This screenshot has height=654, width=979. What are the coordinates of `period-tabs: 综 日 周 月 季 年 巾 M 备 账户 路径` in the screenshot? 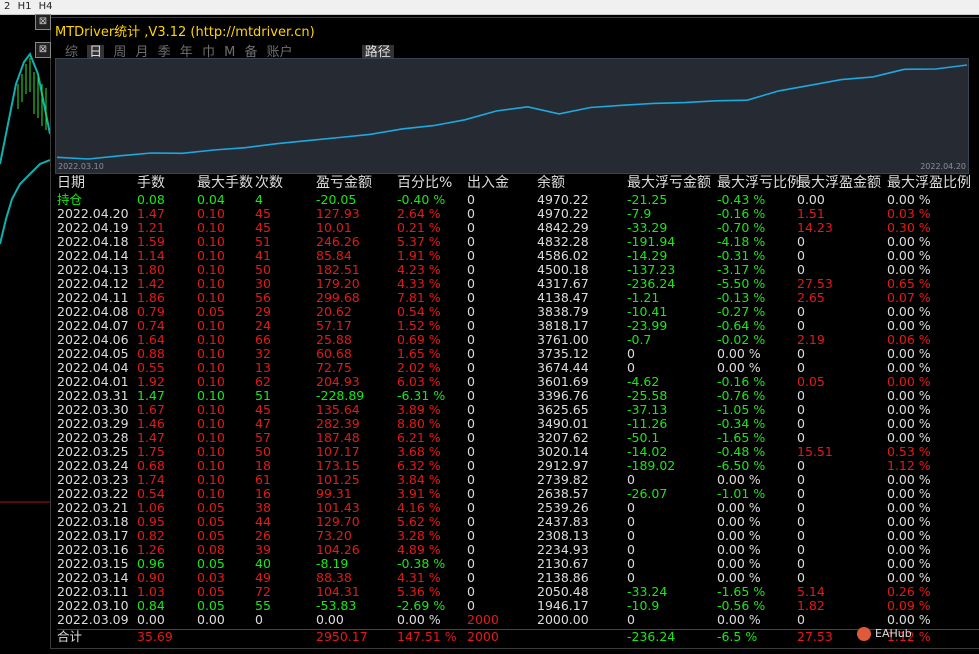 It's located at (232, 50).